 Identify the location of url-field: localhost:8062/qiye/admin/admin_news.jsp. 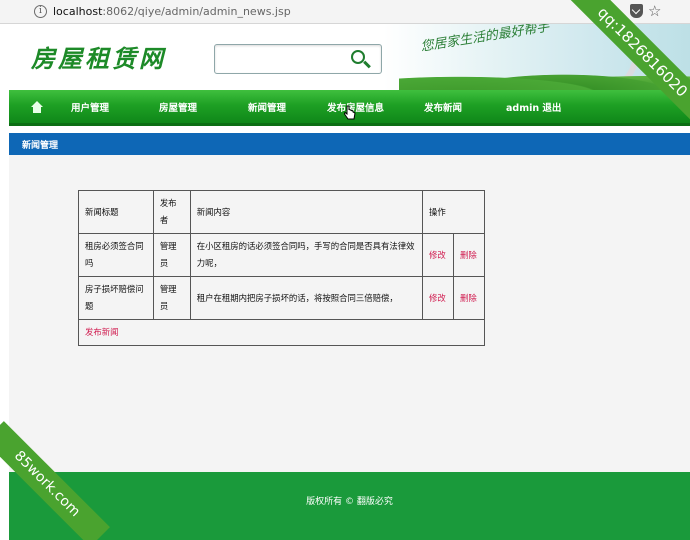
(172, 11).